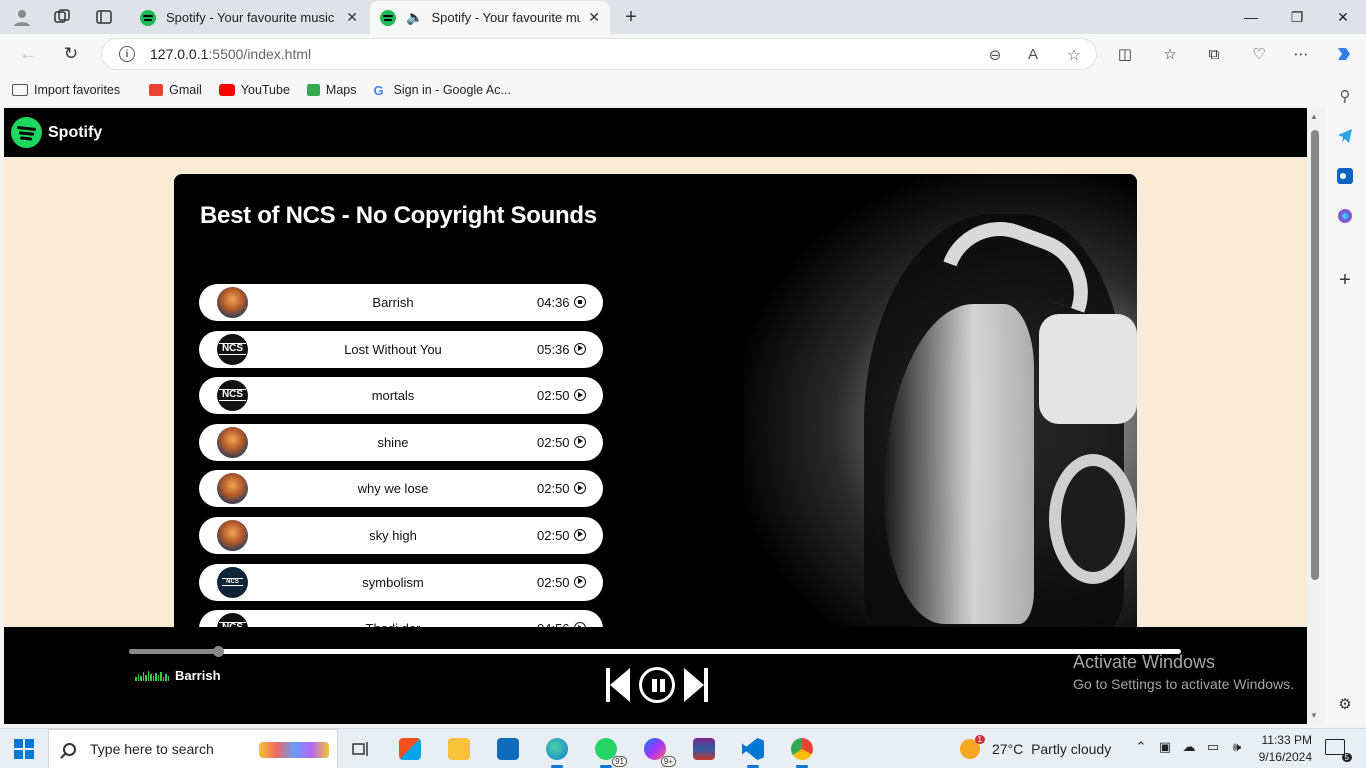 This screenshot has height=768, width=1366. What do you see at coordinates (802, 751) in the screenshot?
I see `chrome-icon` at bounding box center [802, 751].